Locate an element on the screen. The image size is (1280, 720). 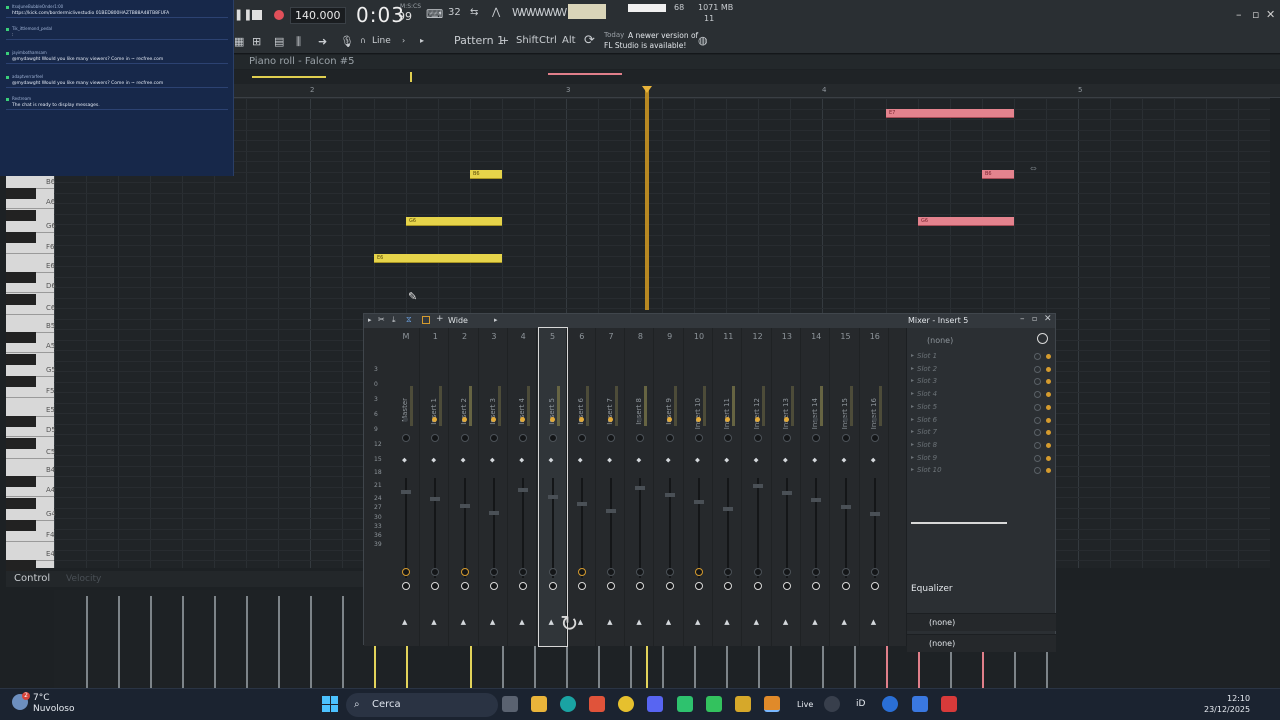
mixer-add-icon: + is located at coordinates (440, 319).